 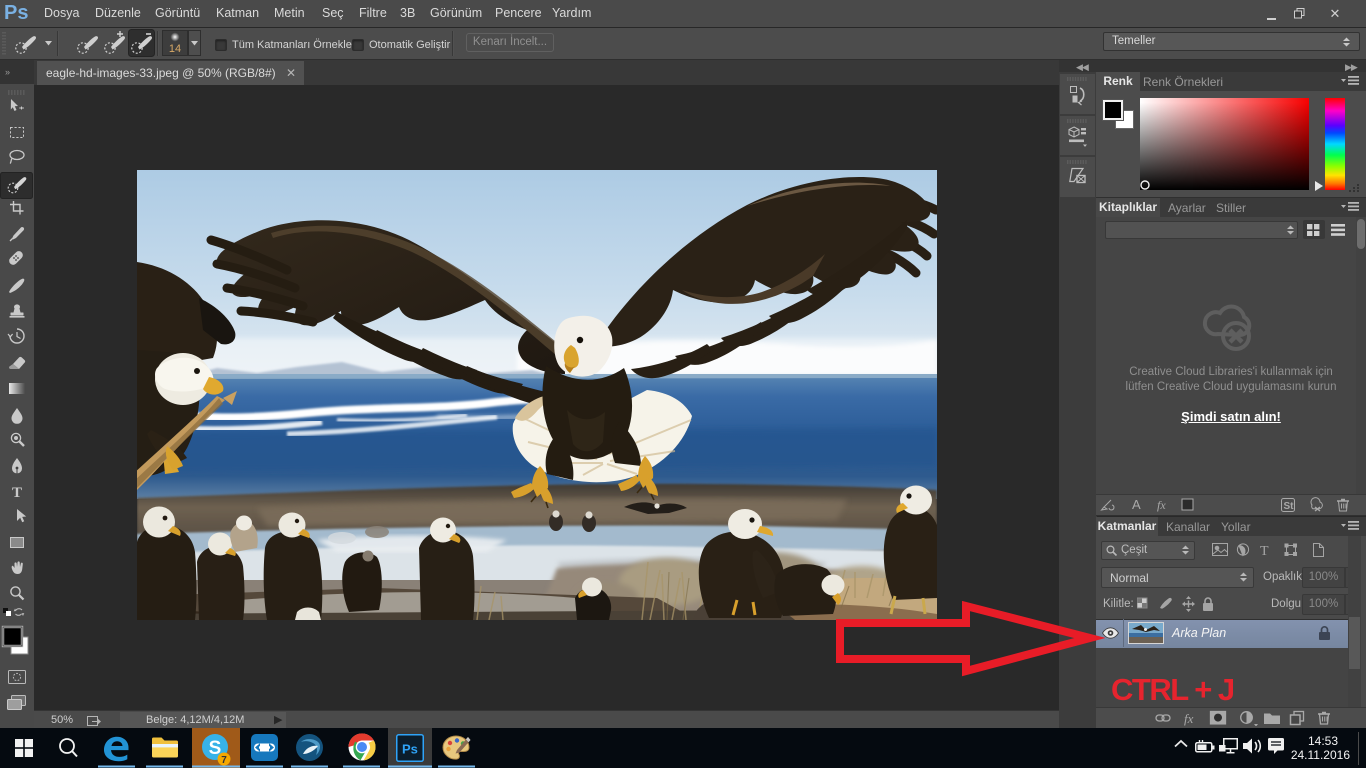 I want to click on svg-text: 24.11.2016, so click(x=1320, y=755).